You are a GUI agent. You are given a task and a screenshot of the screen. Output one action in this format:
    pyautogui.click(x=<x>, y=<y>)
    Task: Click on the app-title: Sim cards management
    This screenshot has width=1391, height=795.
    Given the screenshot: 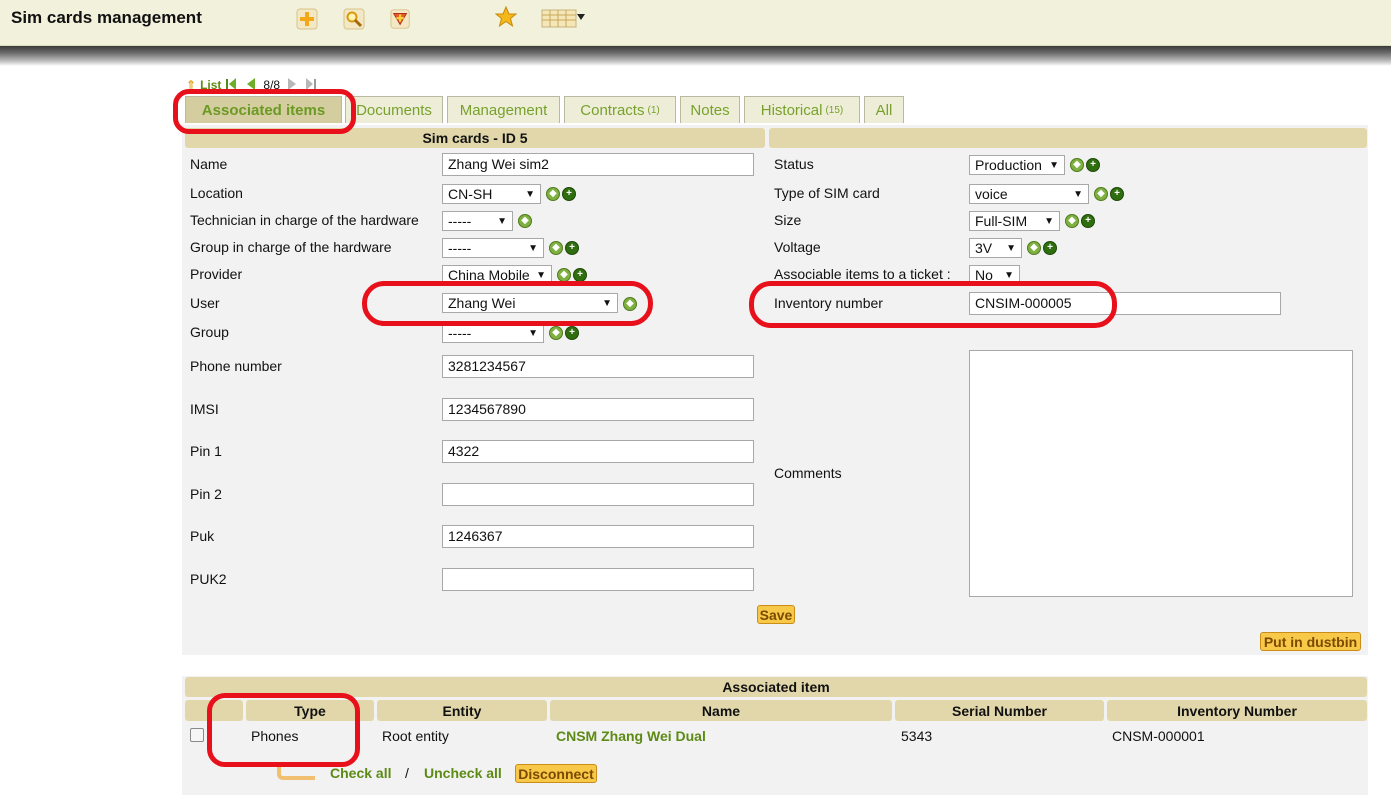 What is the action you would take?
    pyautogui.click(x=106, y=17)
    